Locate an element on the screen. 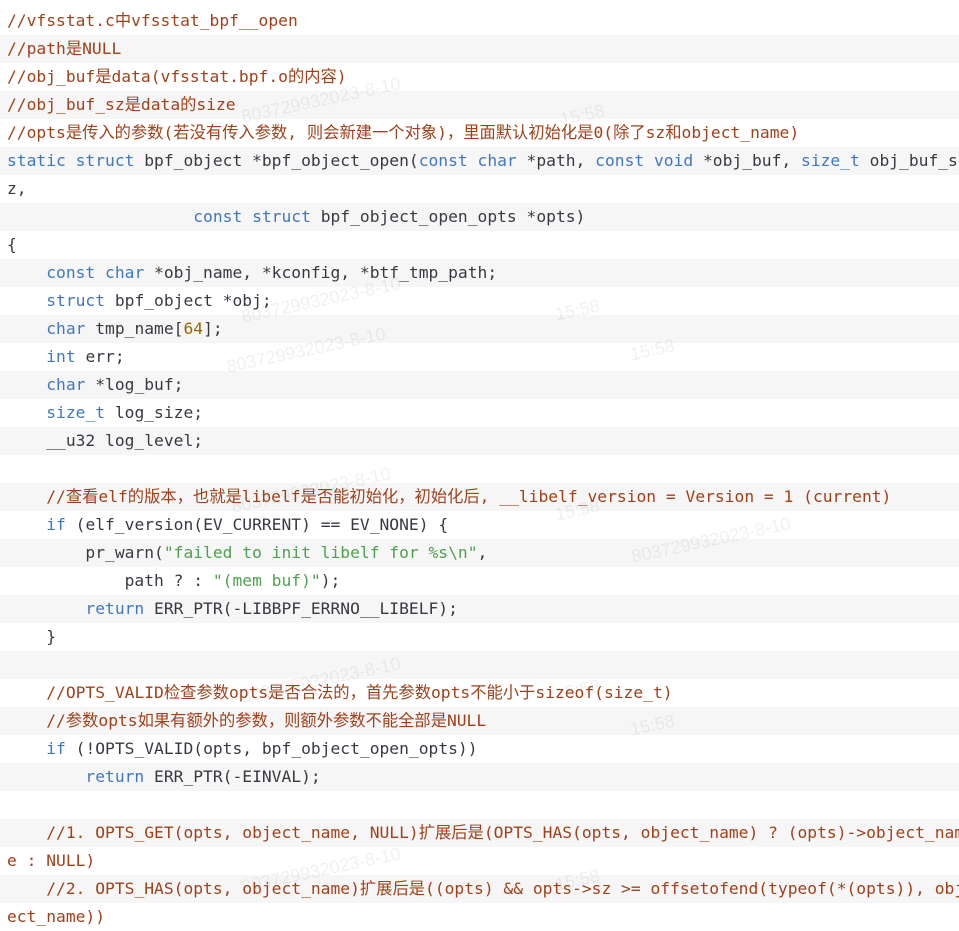 The height and width of the screenshot is (931, 959). code-token: } is located at coordinates (32, 636).